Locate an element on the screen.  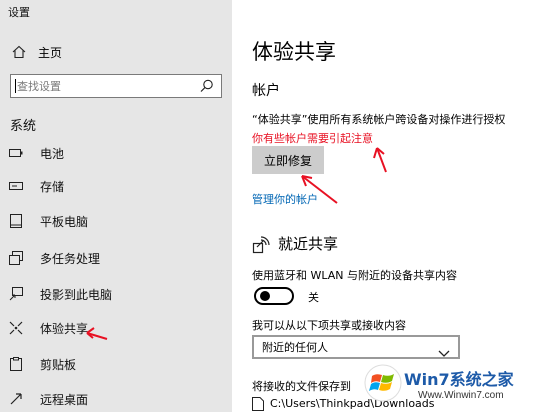
sidebar-item-label: 远程桌面 is located at coordinates (64, 399).